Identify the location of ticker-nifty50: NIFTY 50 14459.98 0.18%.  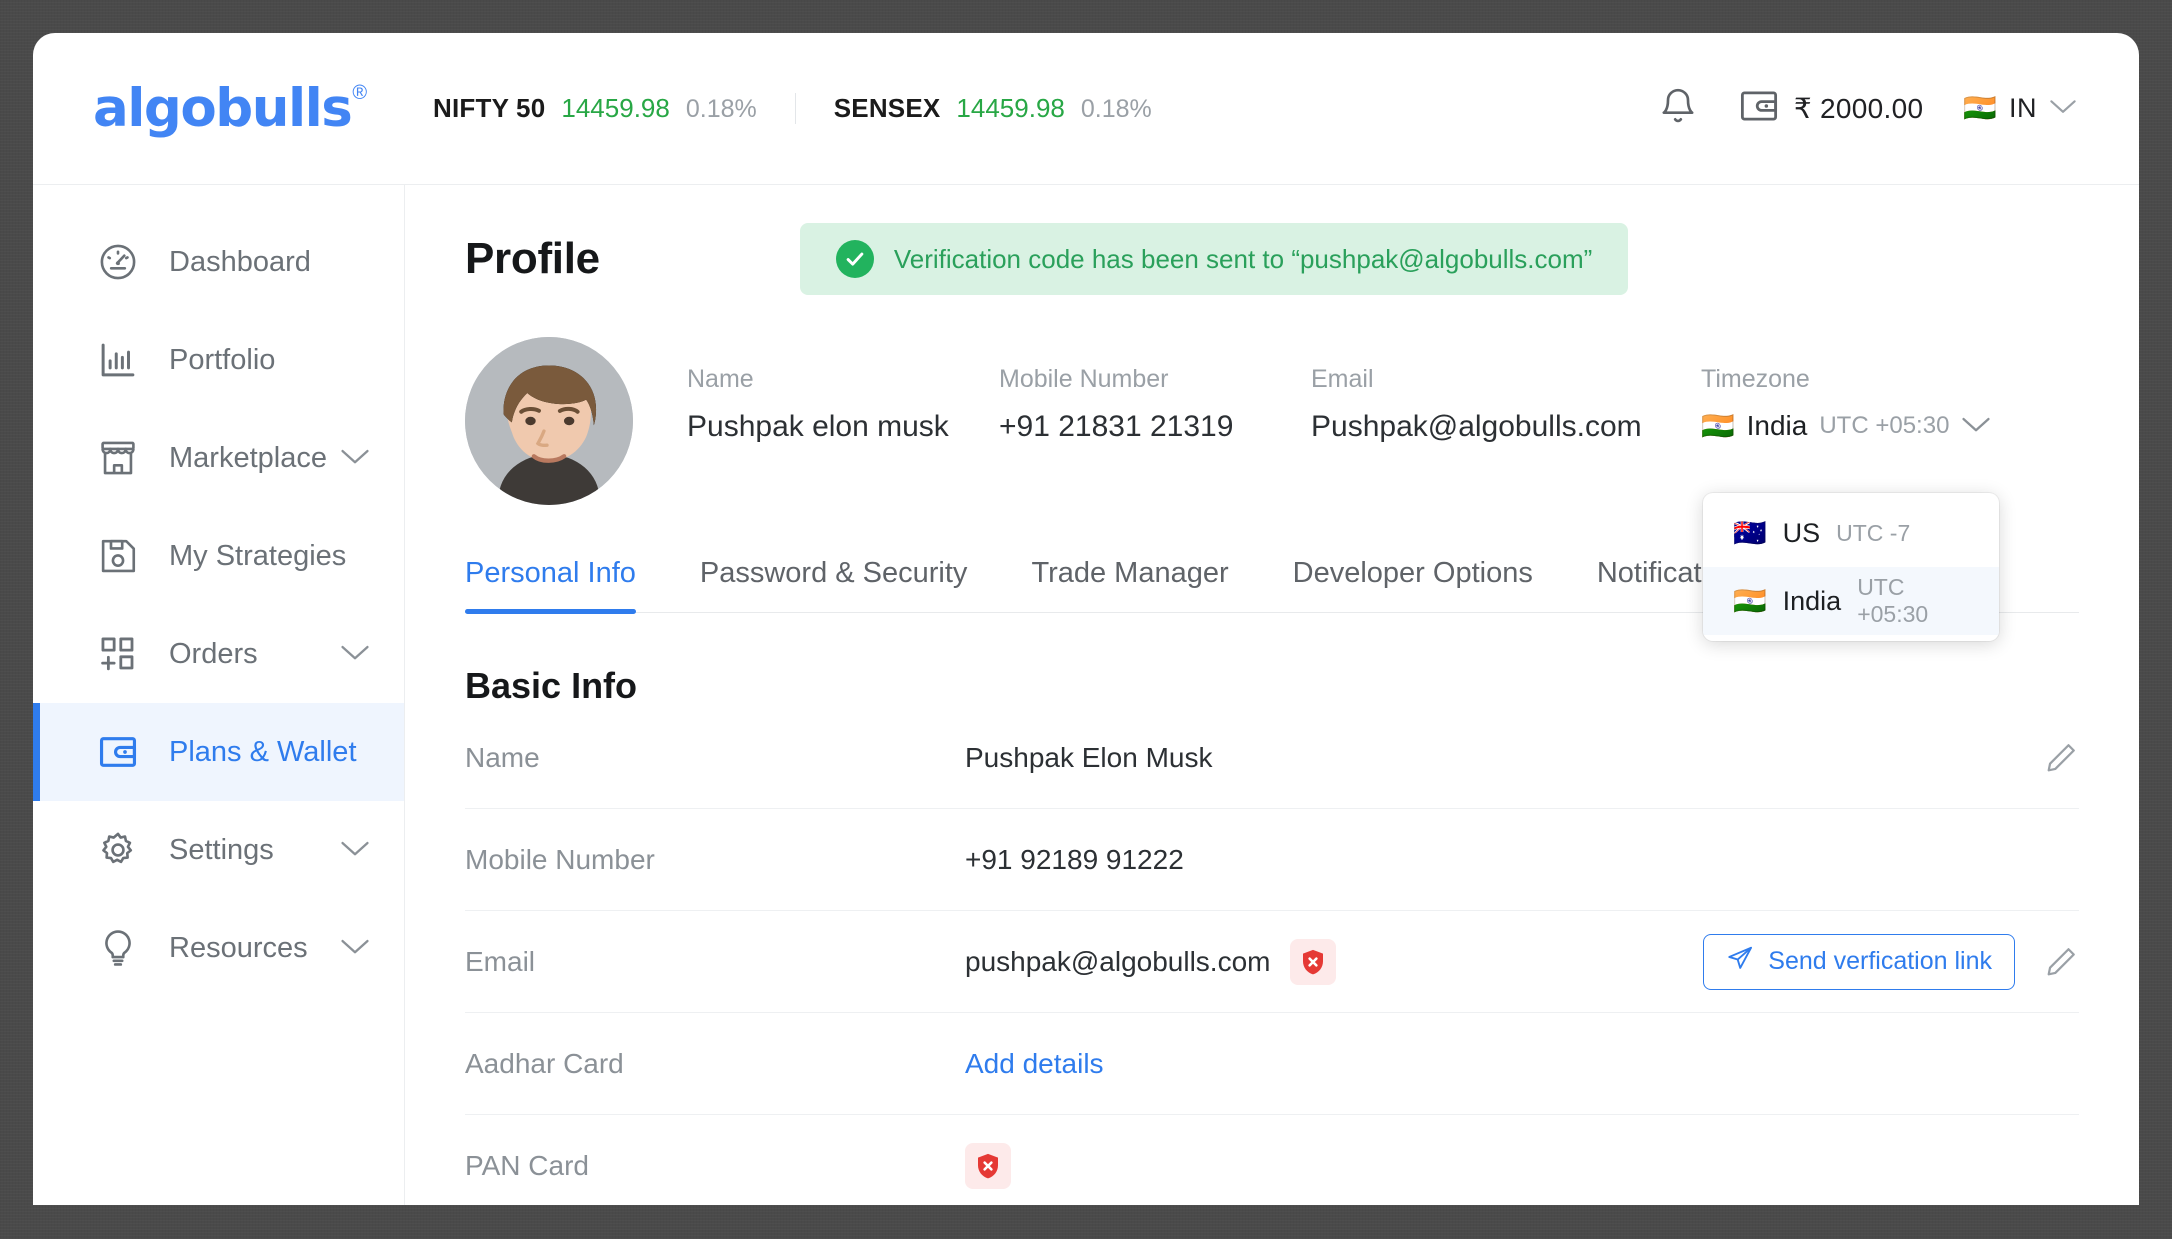
(614, 108).